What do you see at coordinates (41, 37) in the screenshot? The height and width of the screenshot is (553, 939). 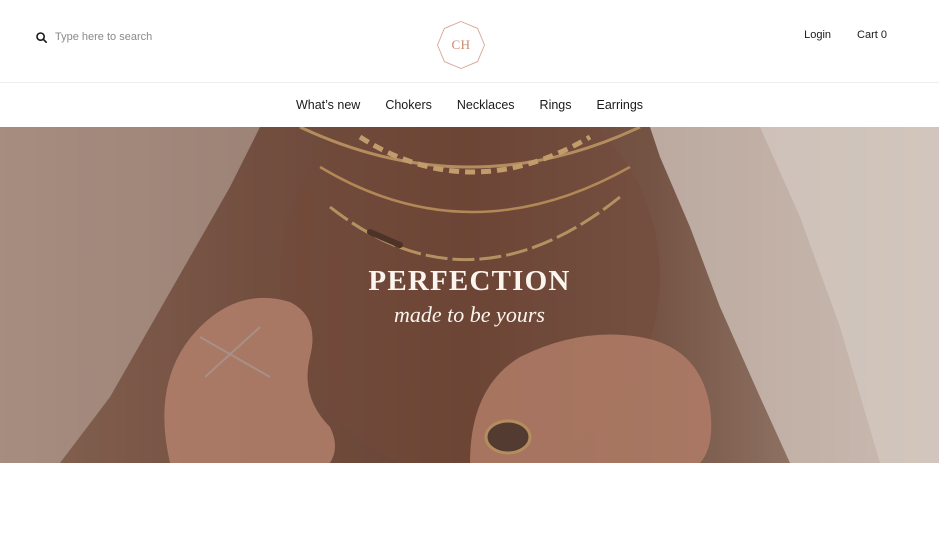 I see `search-icon` at bounding box center [41, 37].